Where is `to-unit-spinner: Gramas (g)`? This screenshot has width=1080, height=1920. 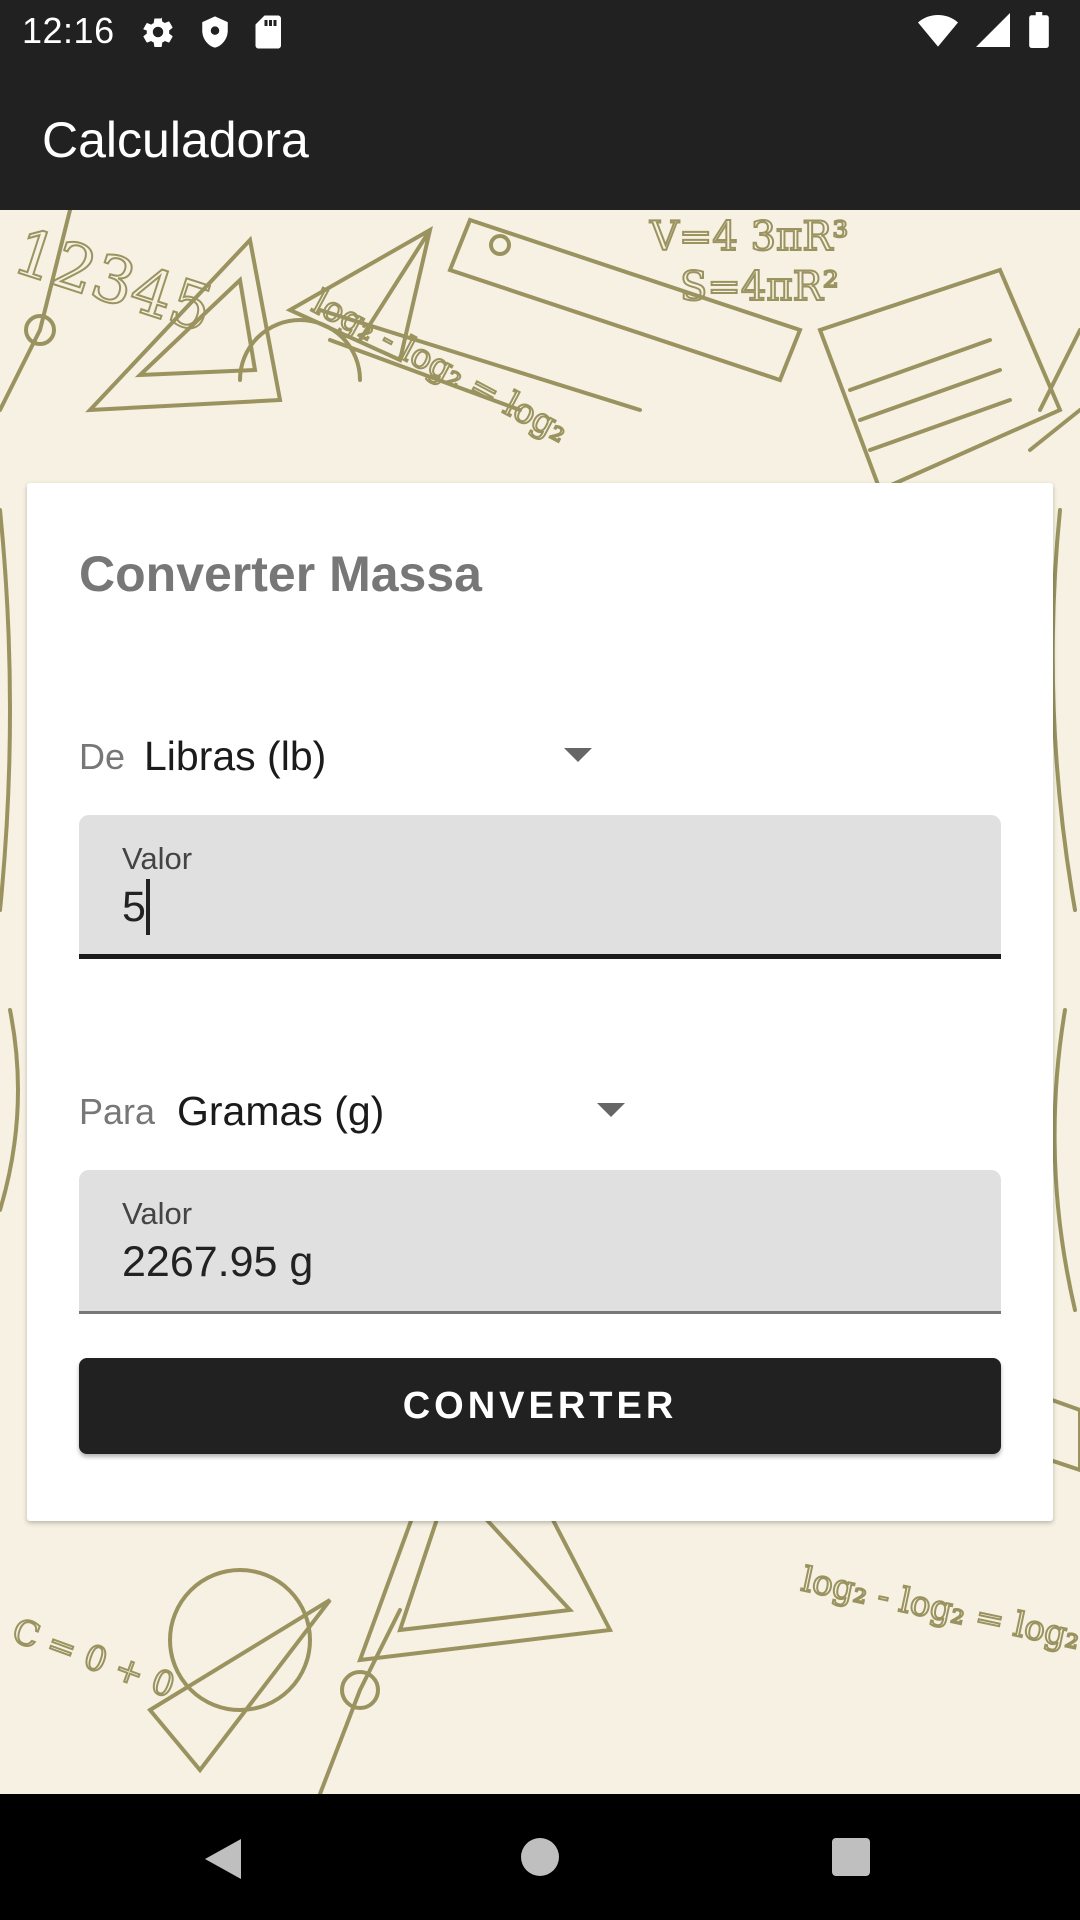
to-unit-spinner: Gramas (g) is located at coordinates (407, 1111).